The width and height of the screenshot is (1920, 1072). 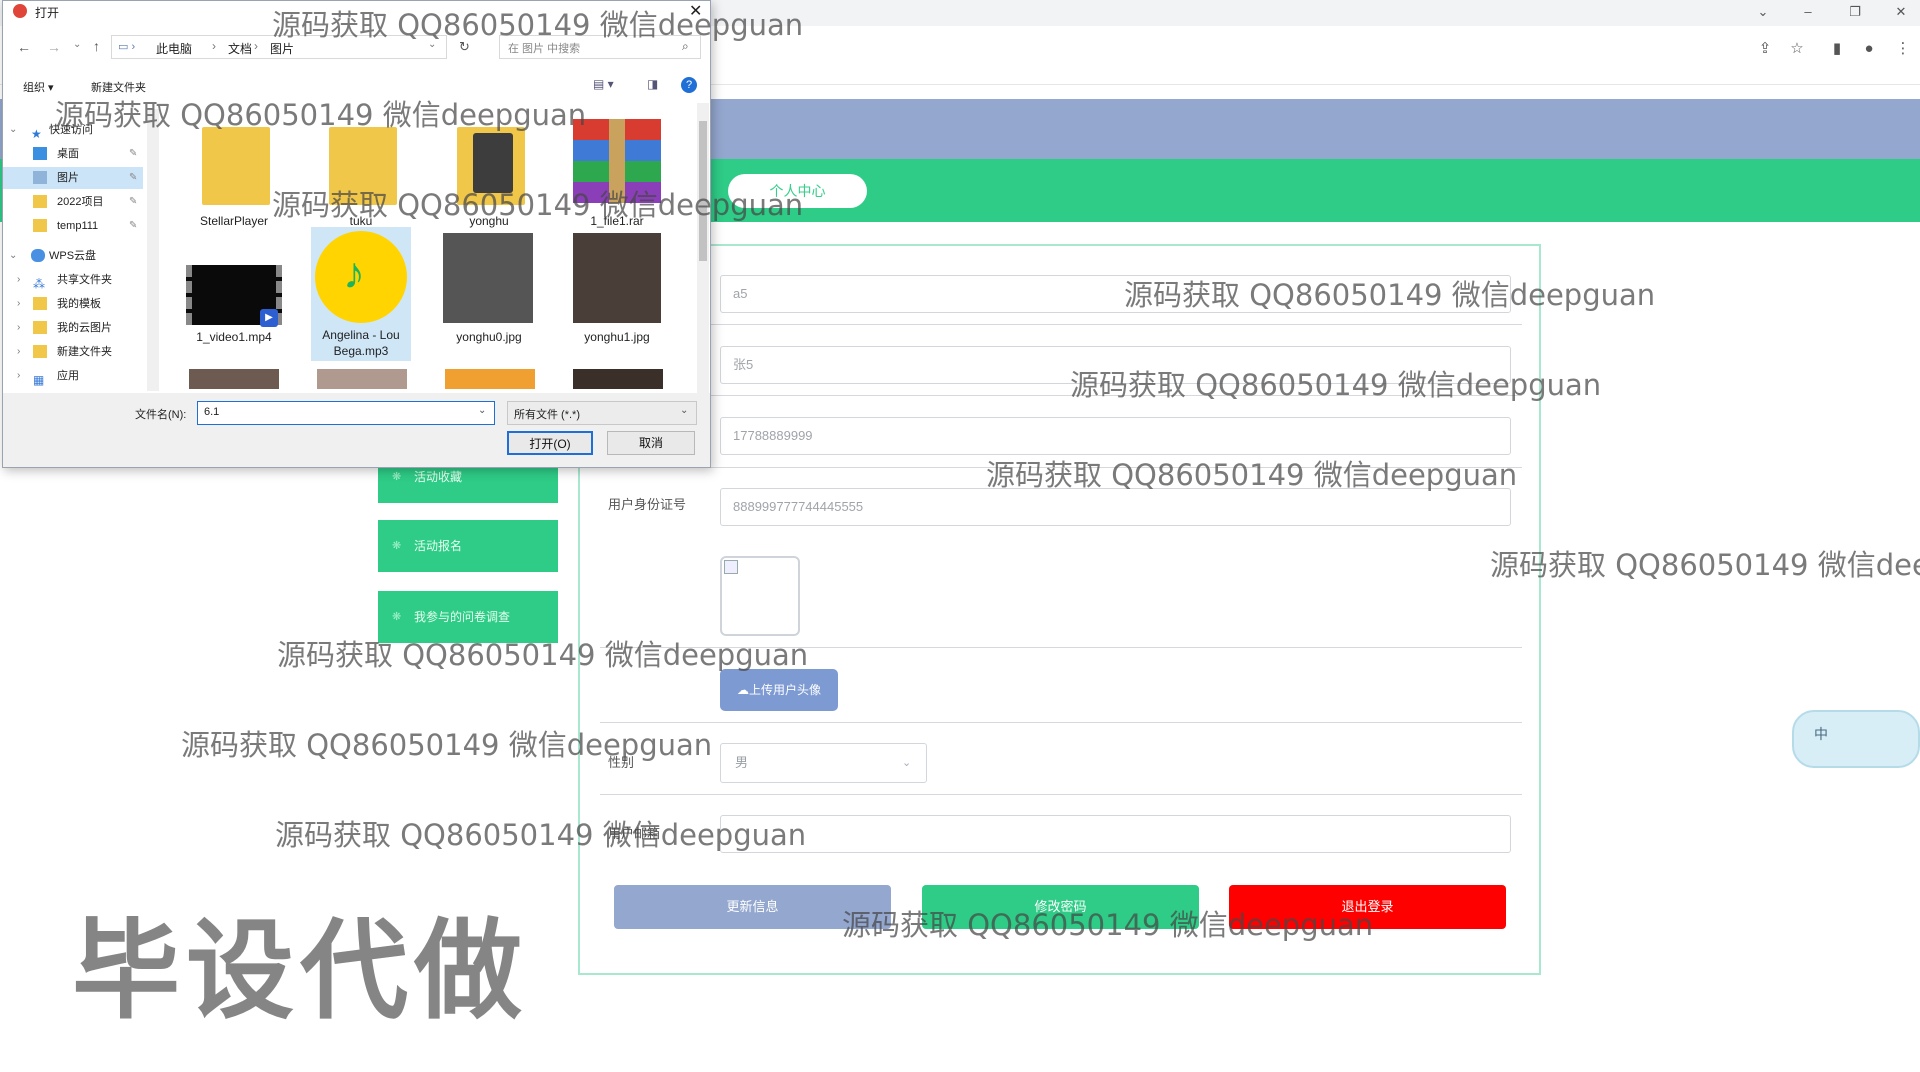 What do you see at coordinates (1821, 734) in the screenshot?
I see `ime-mode-label: 中` at bounding box center [1821, 734].